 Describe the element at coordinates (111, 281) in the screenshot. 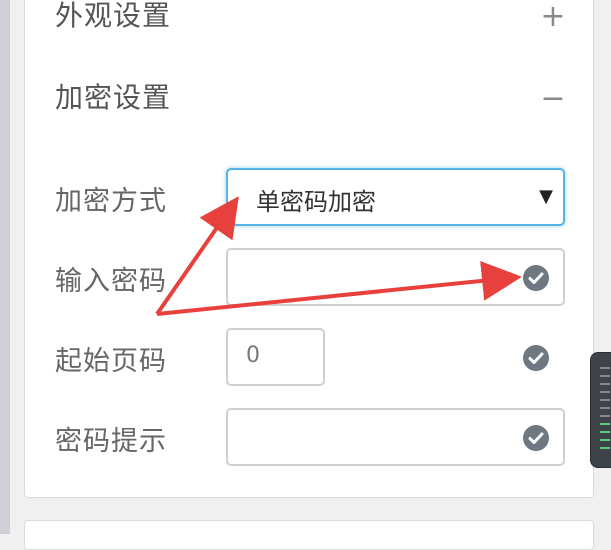

I see `password-label: 输入密码` at that location.